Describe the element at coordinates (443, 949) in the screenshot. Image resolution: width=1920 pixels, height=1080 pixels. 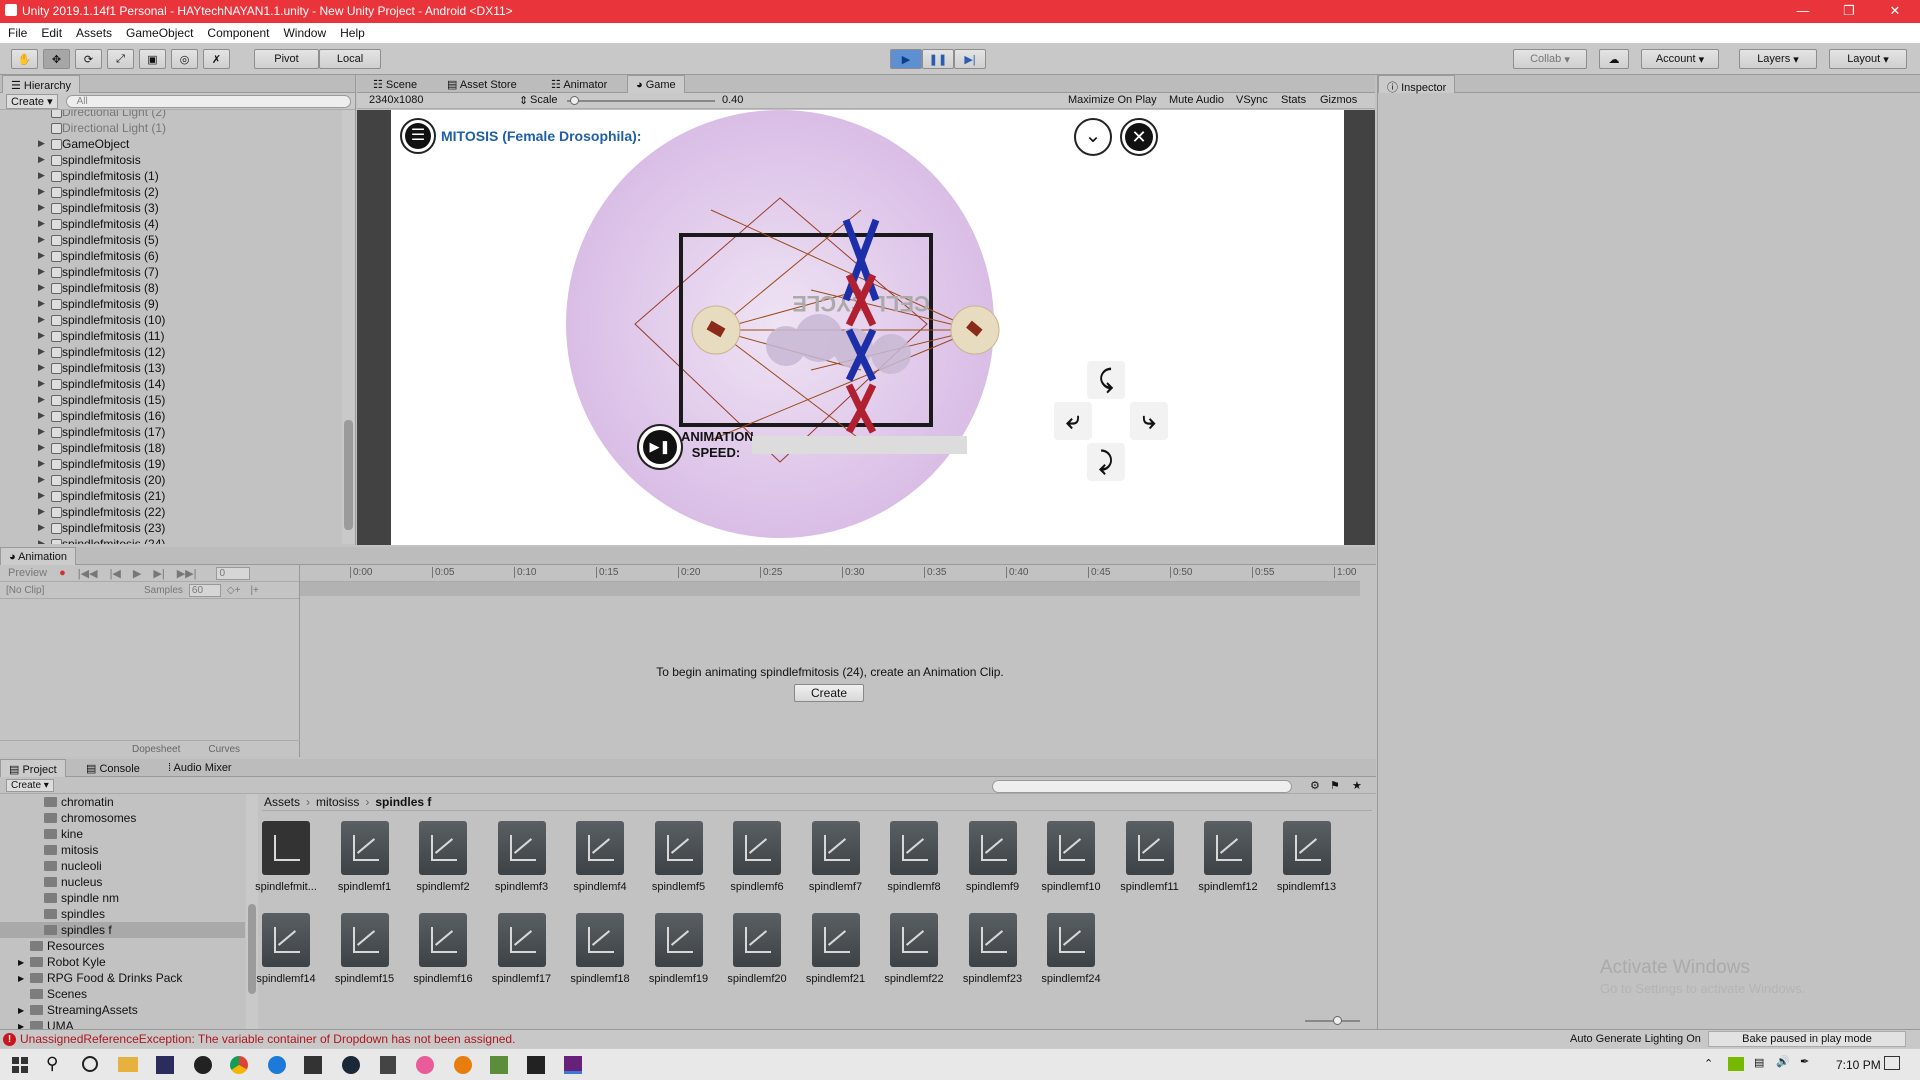
I see `asset-item: spindlemf16` at that location.